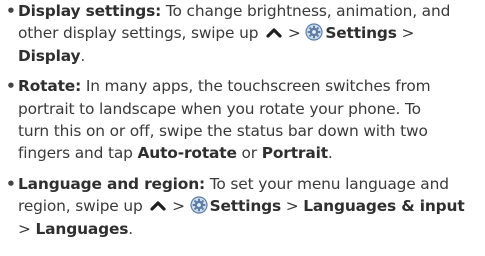 Image resolution: width=485 pixels, height=256 pixels. I want to click on display-label: Display, so click(49, 55).